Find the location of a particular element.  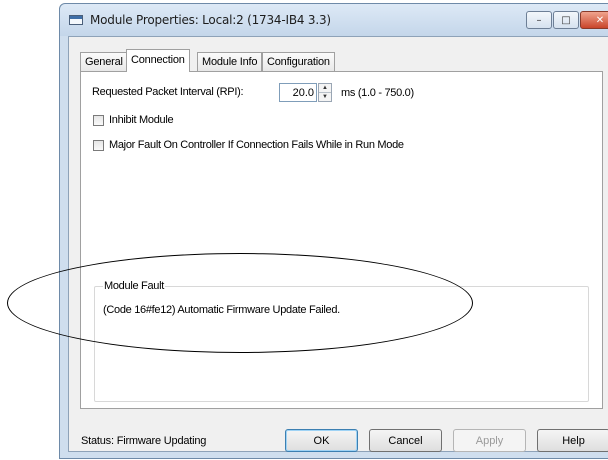

module-fault-title: Module Fault is located at coordinates (134, 286).